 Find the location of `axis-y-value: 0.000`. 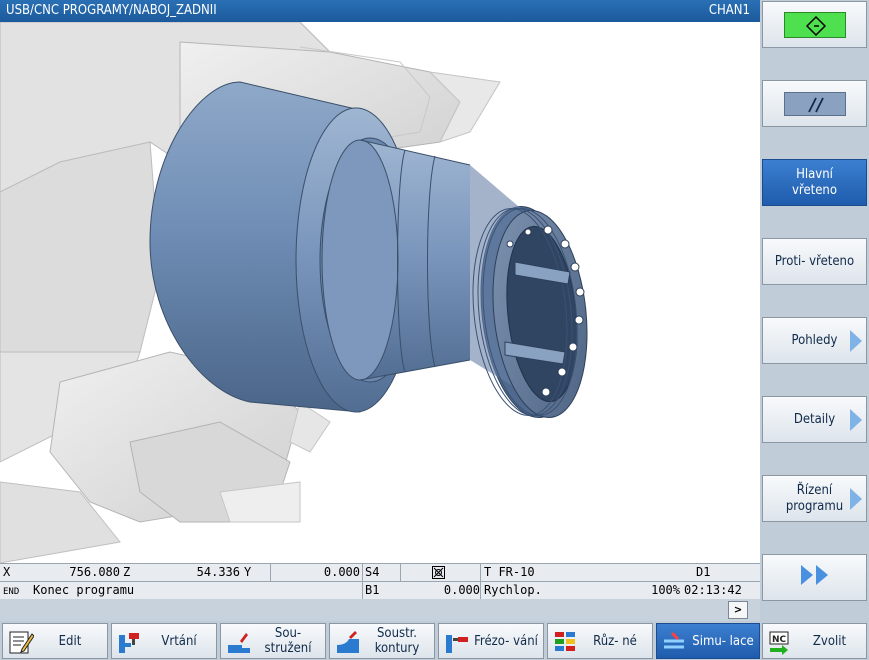

axis-y-value: 0.000 is located at coordinates (341, 572).